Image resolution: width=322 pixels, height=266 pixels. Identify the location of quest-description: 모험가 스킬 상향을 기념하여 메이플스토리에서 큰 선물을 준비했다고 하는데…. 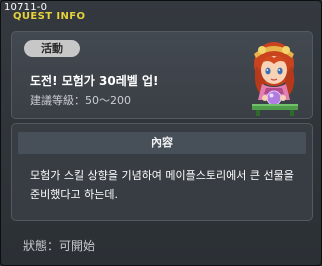
(162, 185).